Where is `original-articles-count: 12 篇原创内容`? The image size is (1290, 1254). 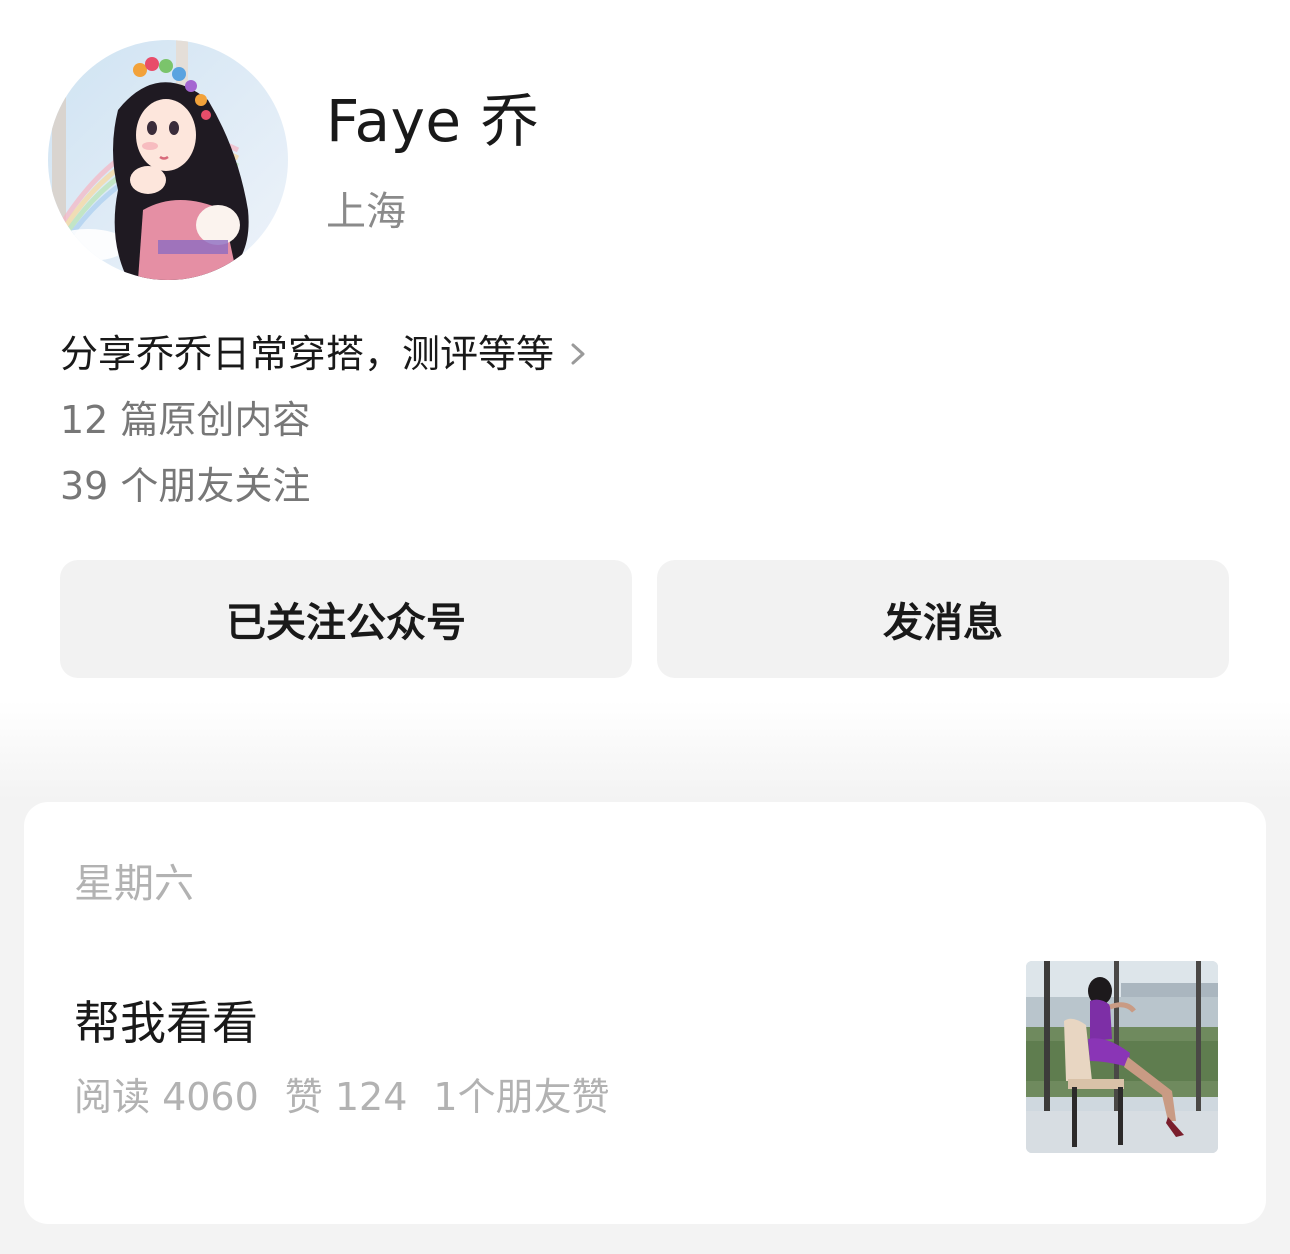
original-articles-count: 12 篇原创内容 is located at coordinates (185, 420).